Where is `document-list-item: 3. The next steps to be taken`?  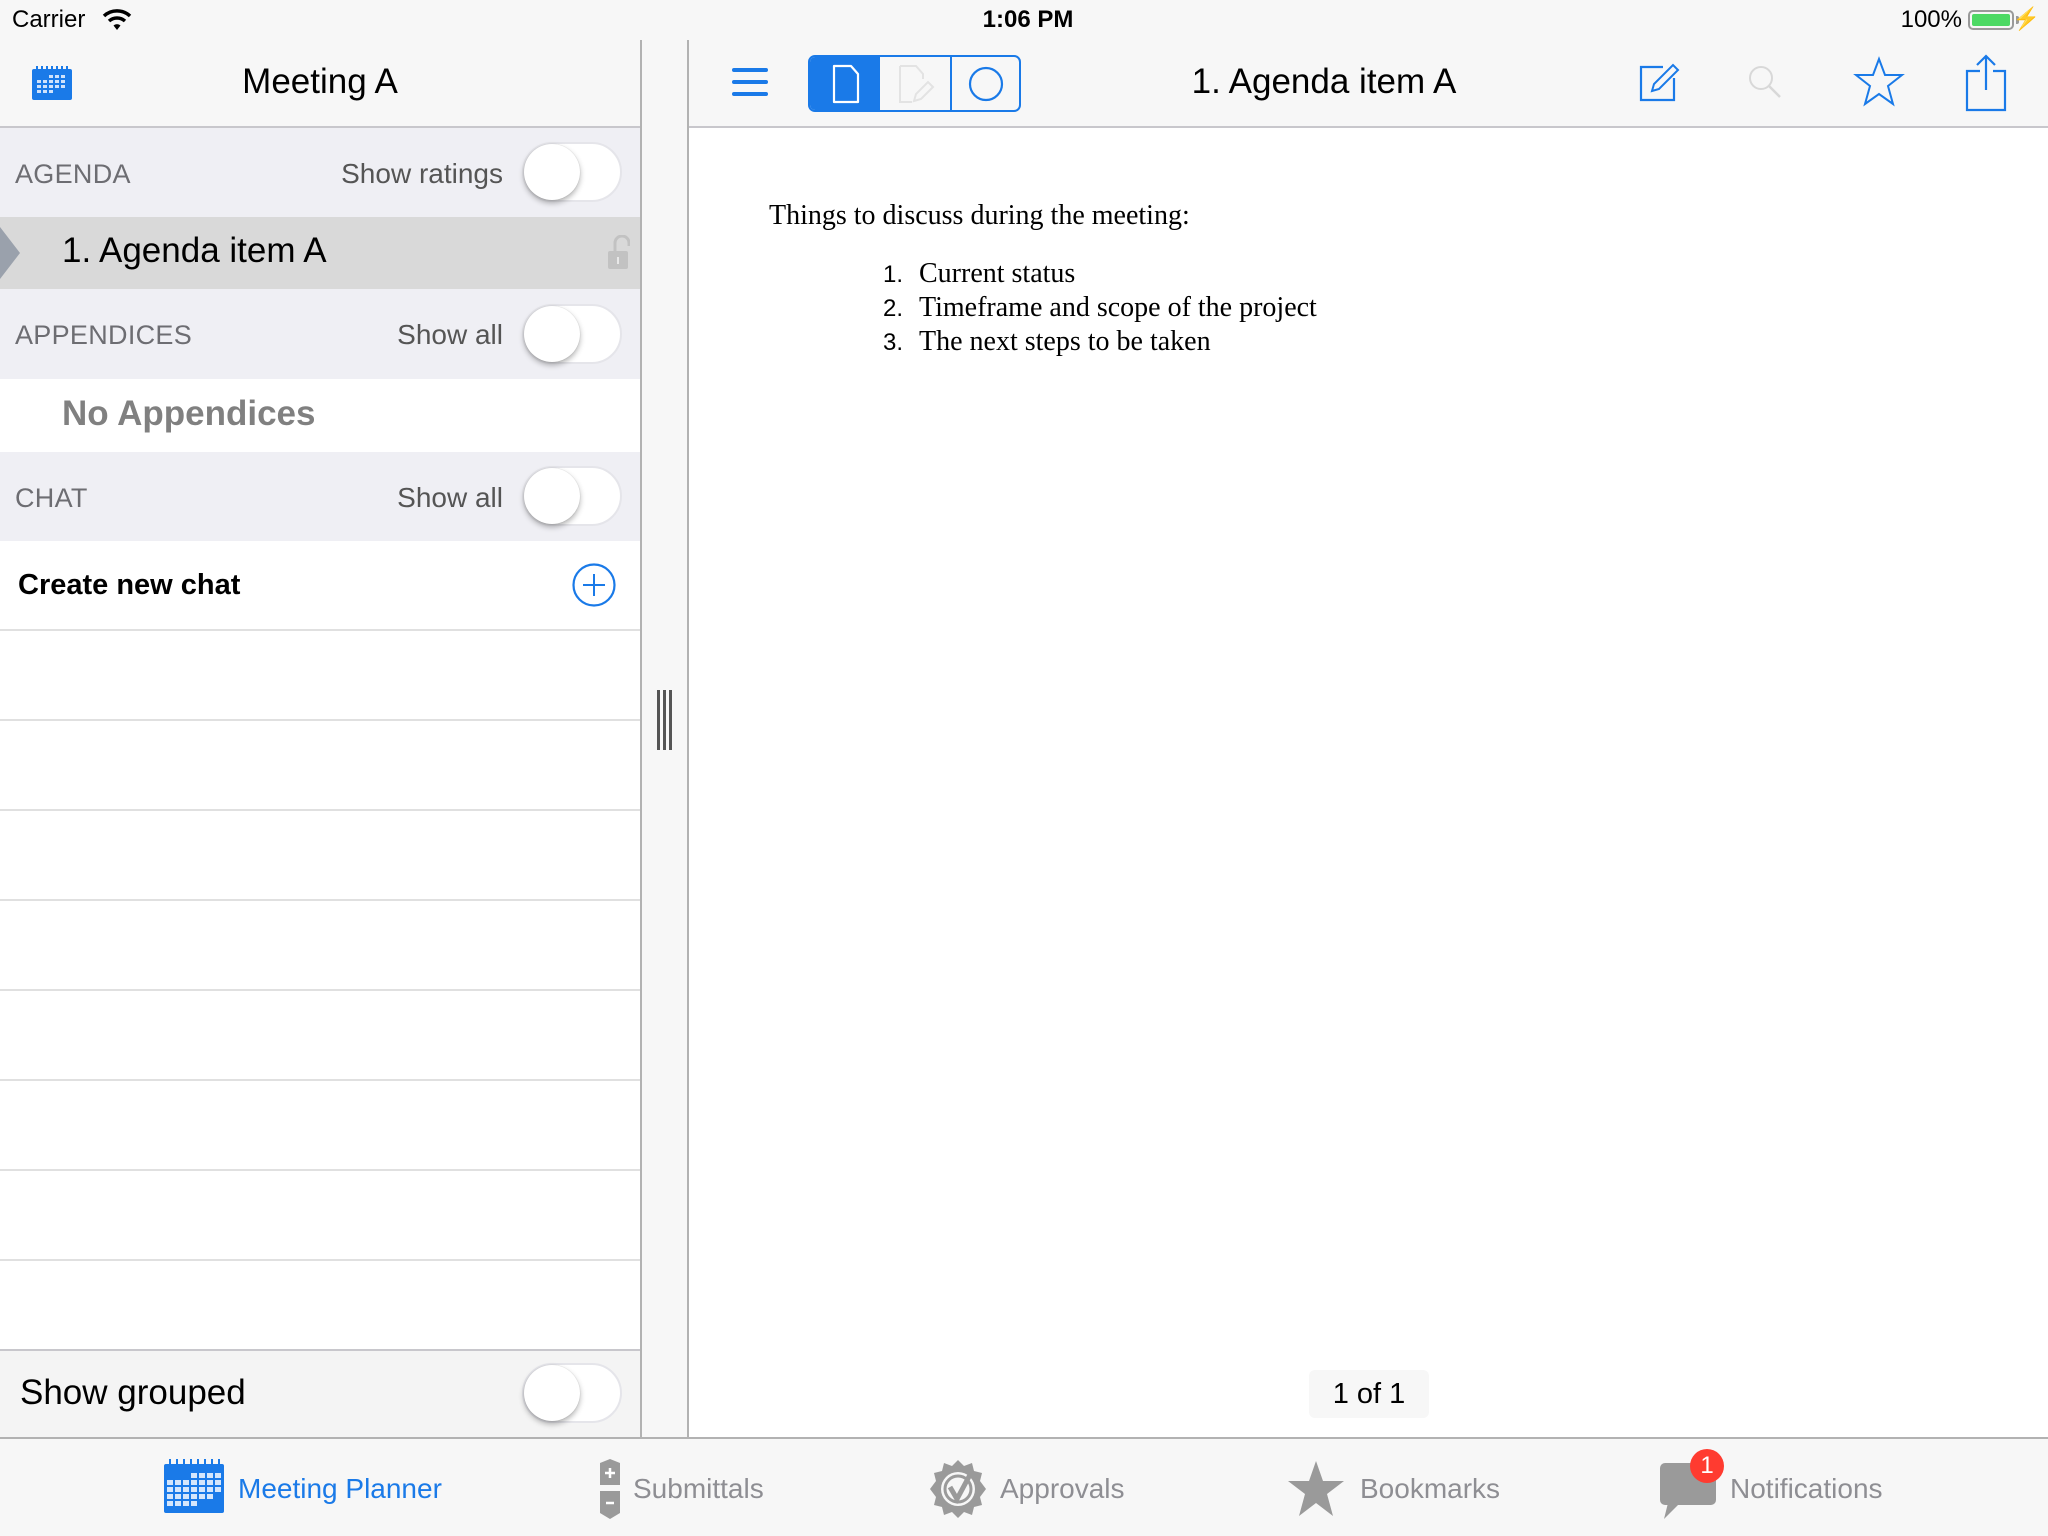
document-list-item: 3. The next steps to be taken is located at coordinates (1047, 342).